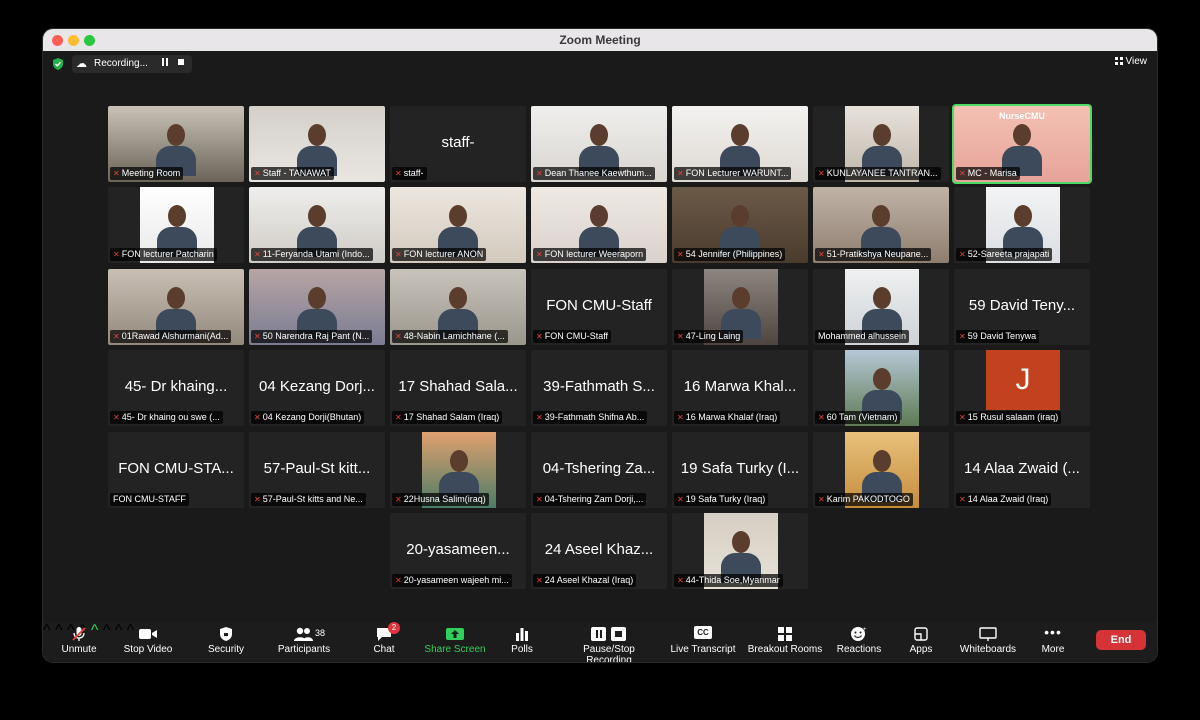 The image size is (1200, 720). I want to click on participant-tile: 16 Marwa Khal... ✕ 16 Marwa Khalaf (Iraq), so click(740, 388).